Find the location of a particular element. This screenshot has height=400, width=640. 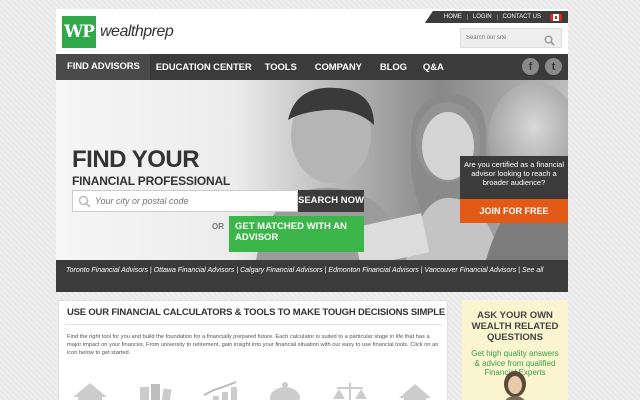

city-link: Edmonton Financial Advisors is located at coordinates (373, 270).